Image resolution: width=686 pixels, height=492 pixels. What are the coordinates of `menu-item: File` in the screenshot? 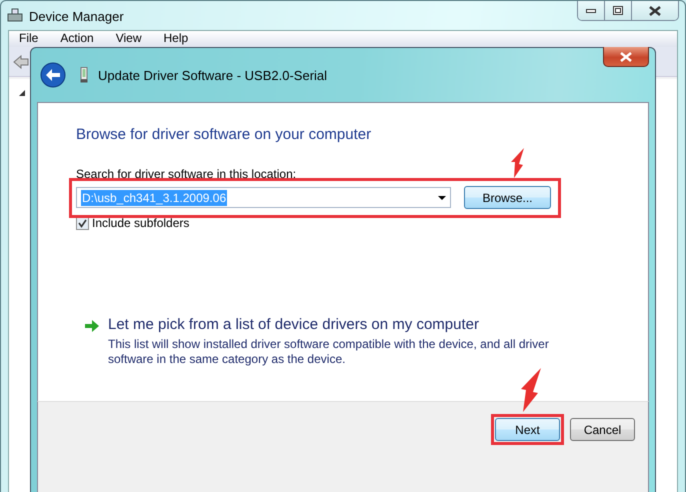 It's located at (28, 38).